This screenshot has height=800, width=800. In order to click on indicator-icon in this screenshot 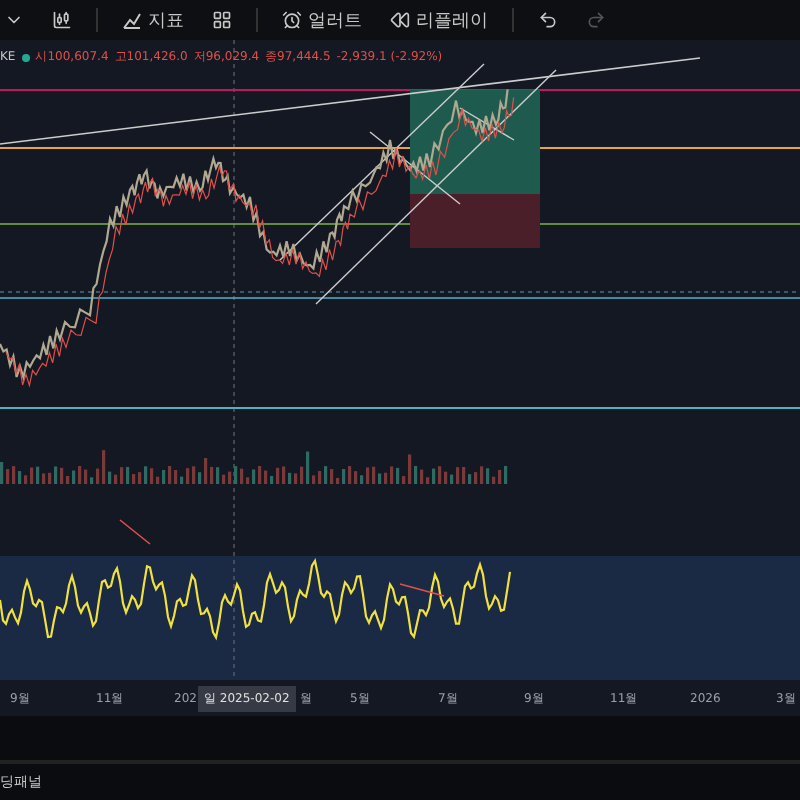, I will do `click(132, 20)`.